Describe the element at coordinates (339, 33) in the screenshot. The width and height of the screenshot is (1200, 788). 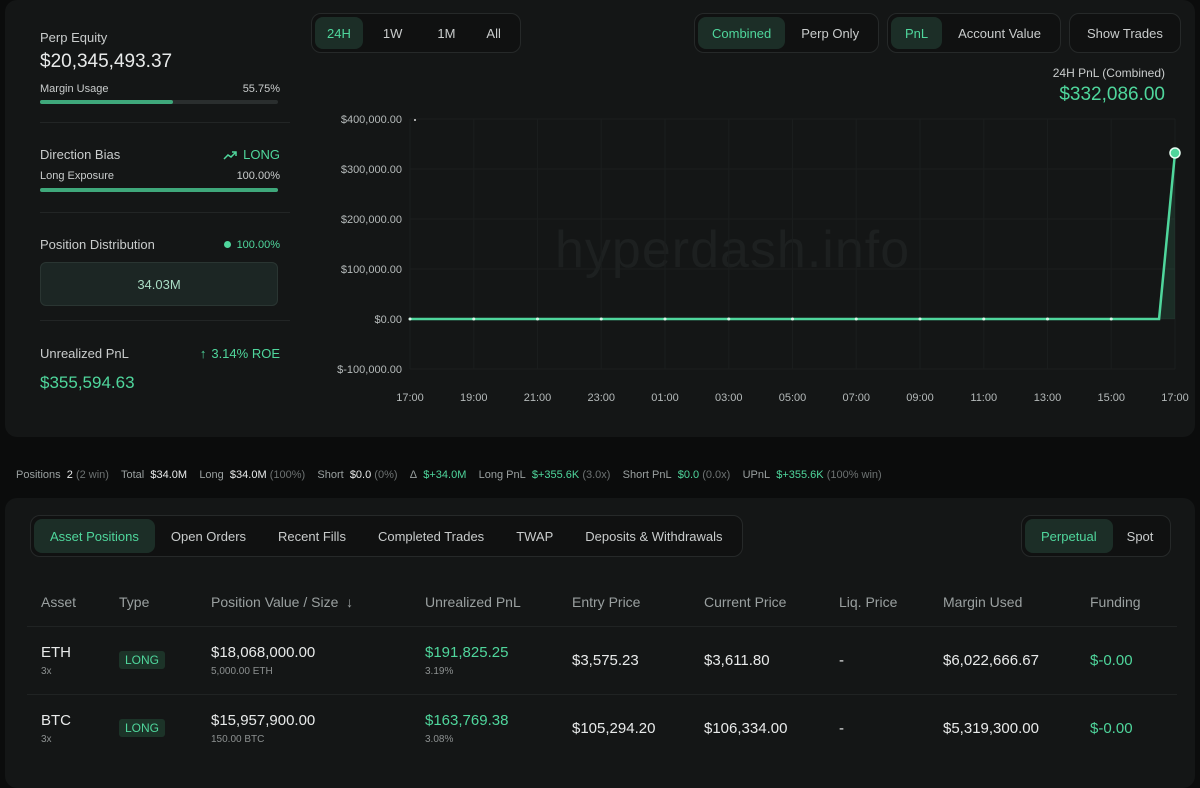
I see `range-24h-button: 24H` at that location.